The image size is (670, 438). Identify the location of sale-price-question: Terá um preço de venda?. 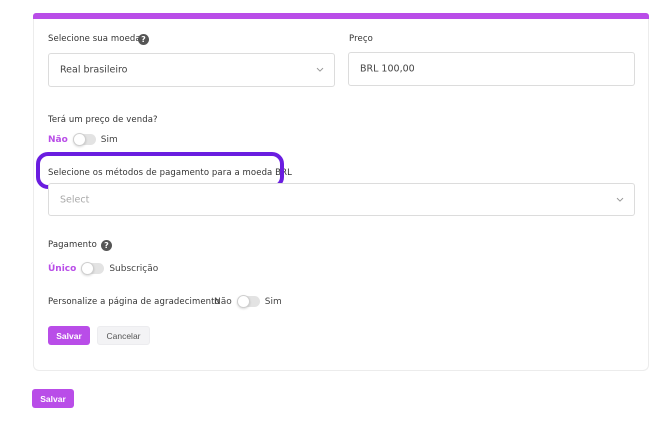
(103, 120).